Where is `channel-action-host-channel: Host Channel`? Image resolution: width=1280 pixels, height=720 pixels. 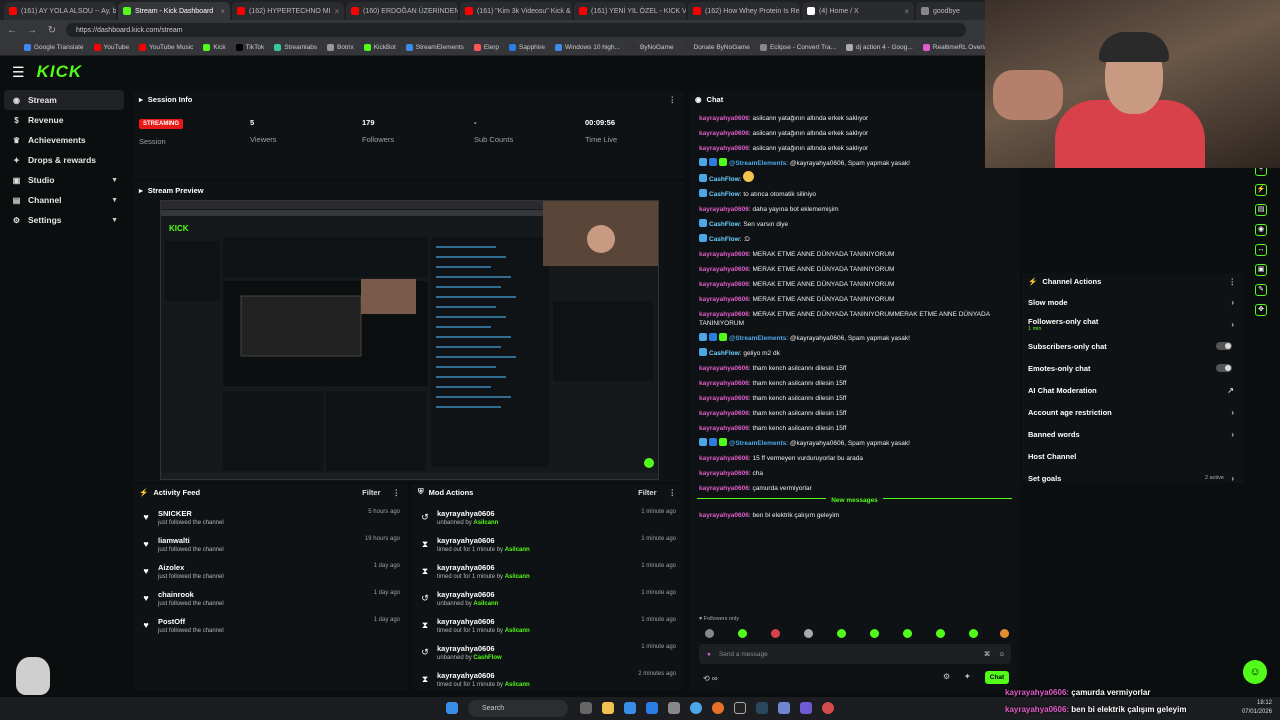 channel-action-host-channel: Host Channel is located at coordinates (1133, 456).